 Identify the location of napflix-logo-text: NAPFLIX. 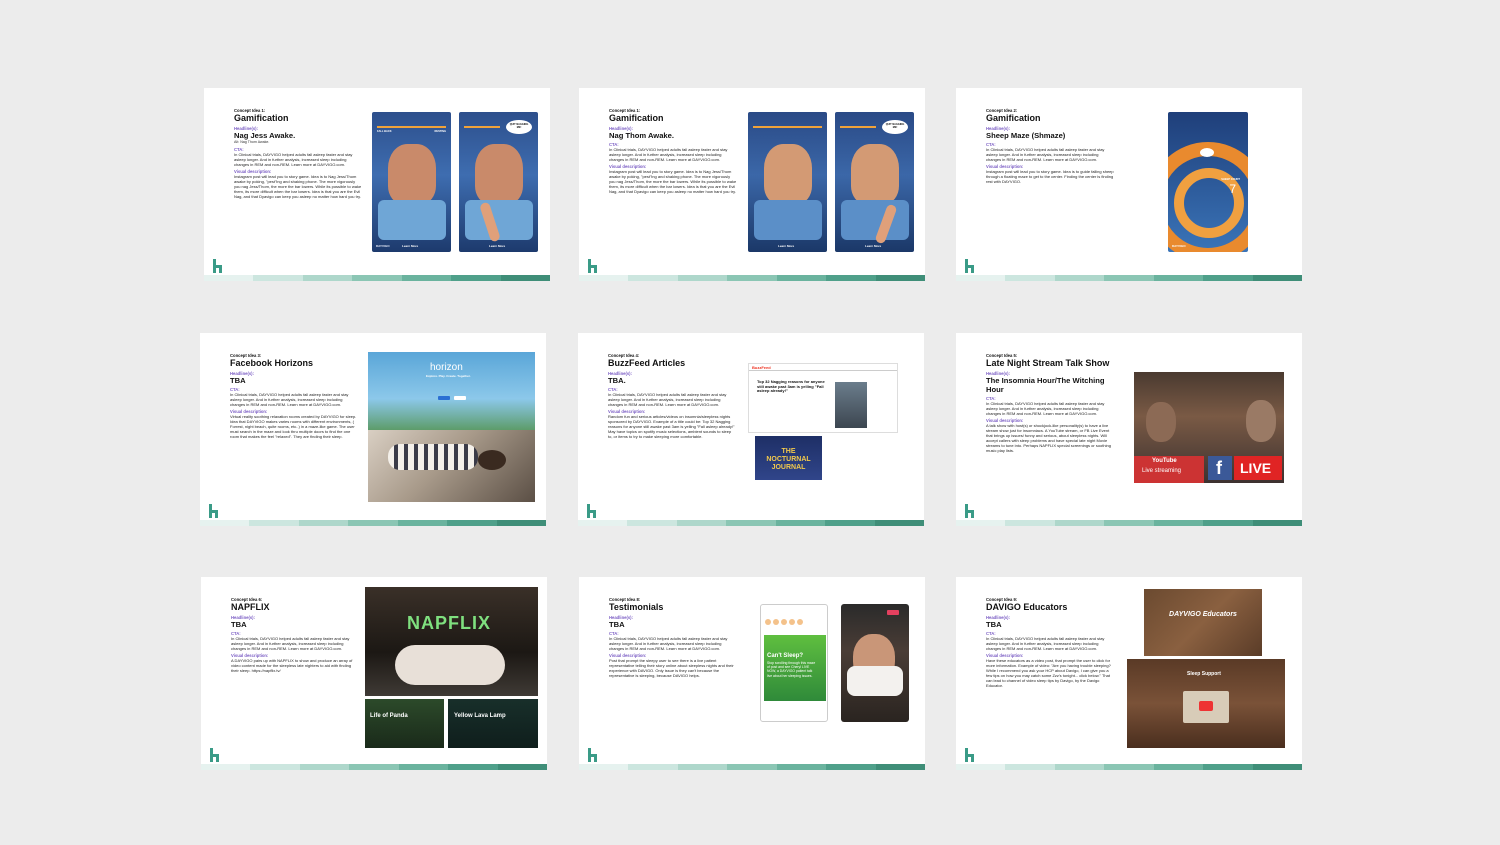
(449, 623).